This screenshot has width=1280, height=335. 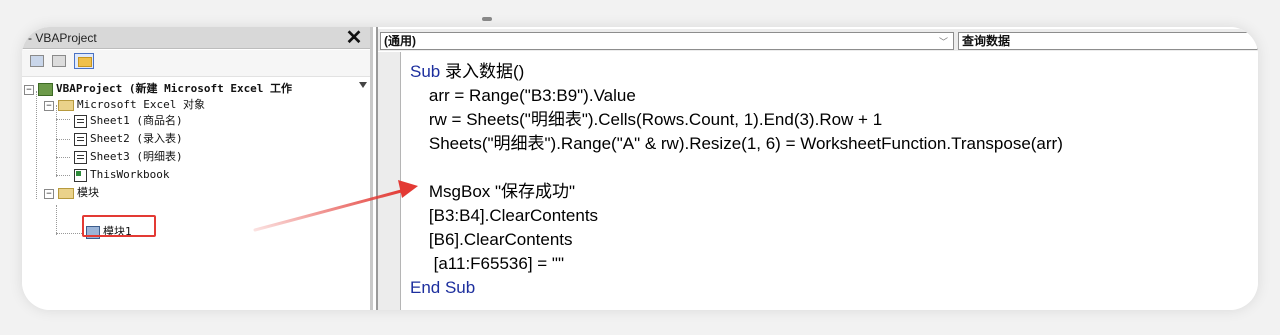 I want to click on close-icon: ✕, so click(x=354, y=38).